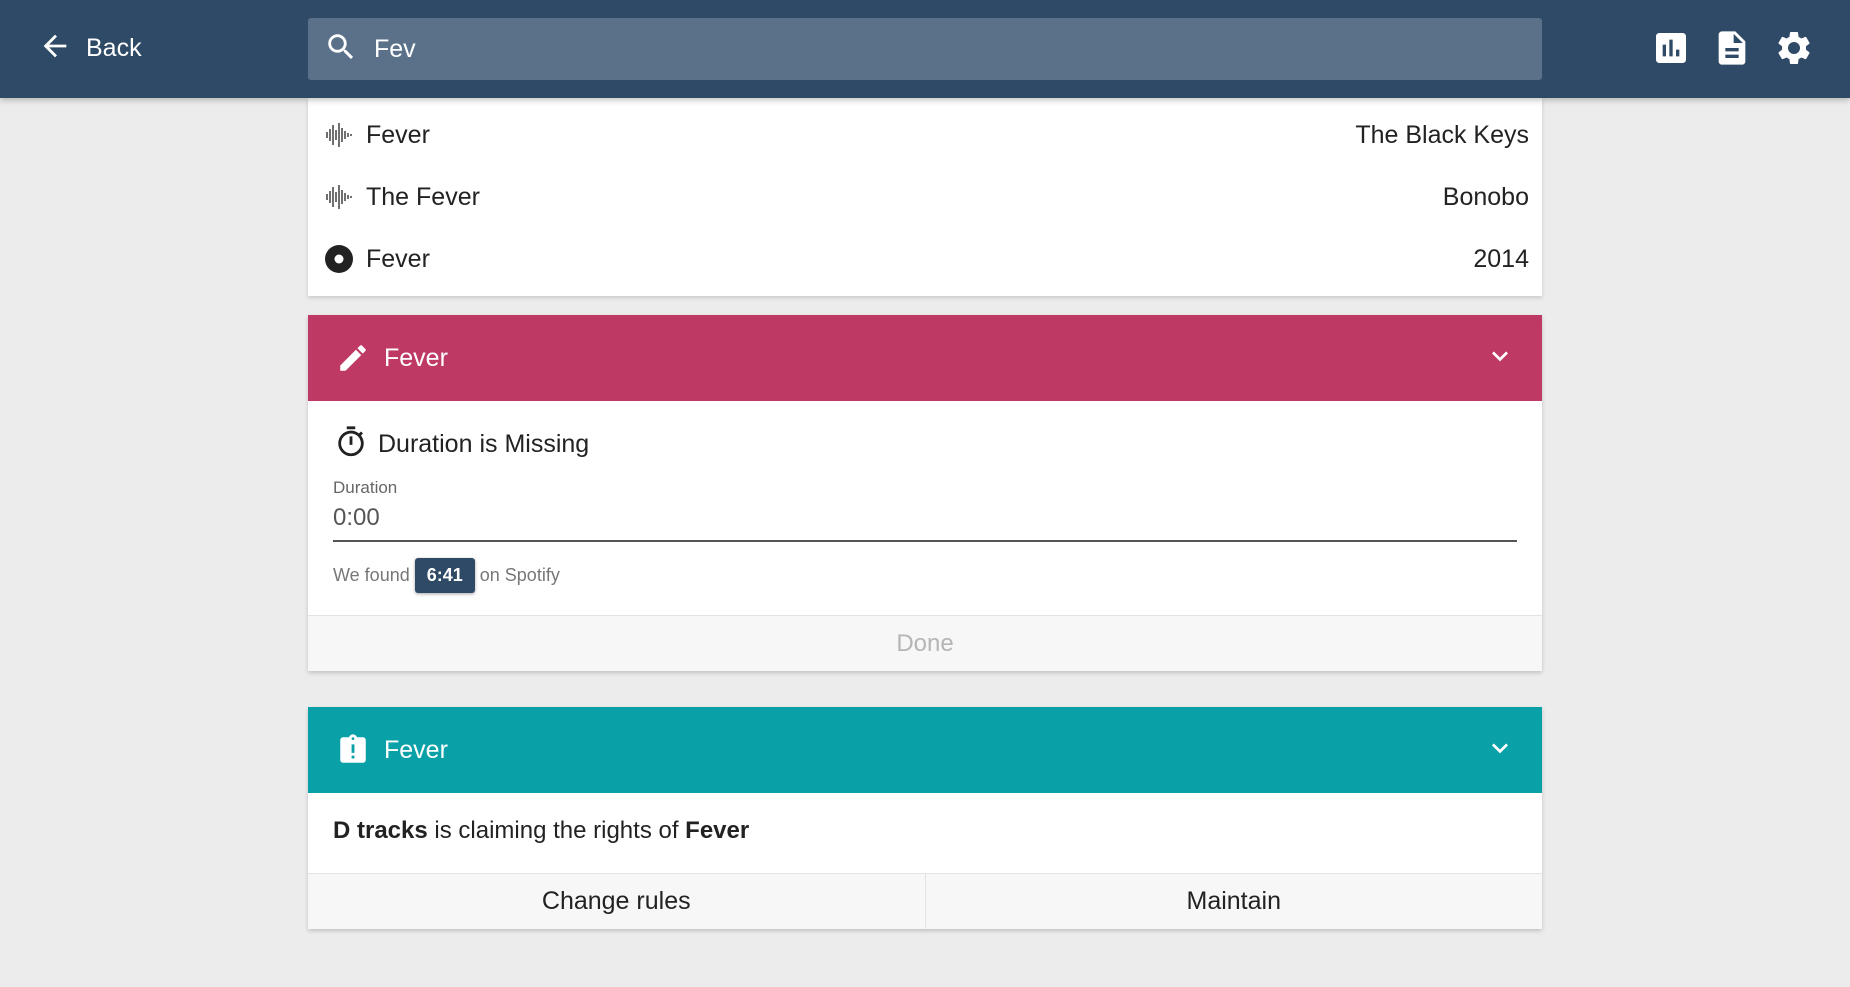  I want to click on top-bar: Back, so click(925, 49).